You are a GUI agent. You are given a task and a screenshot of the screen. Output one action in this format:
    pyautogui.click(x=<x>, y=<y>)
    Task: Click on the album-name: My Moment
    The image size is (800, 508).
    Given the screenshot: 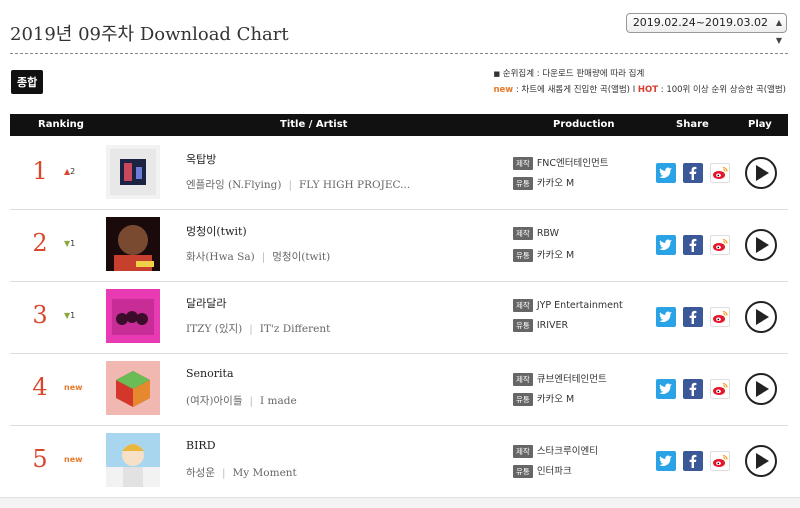 What is the action you would take?
    pyautogui.click(x=265, y=473)
    